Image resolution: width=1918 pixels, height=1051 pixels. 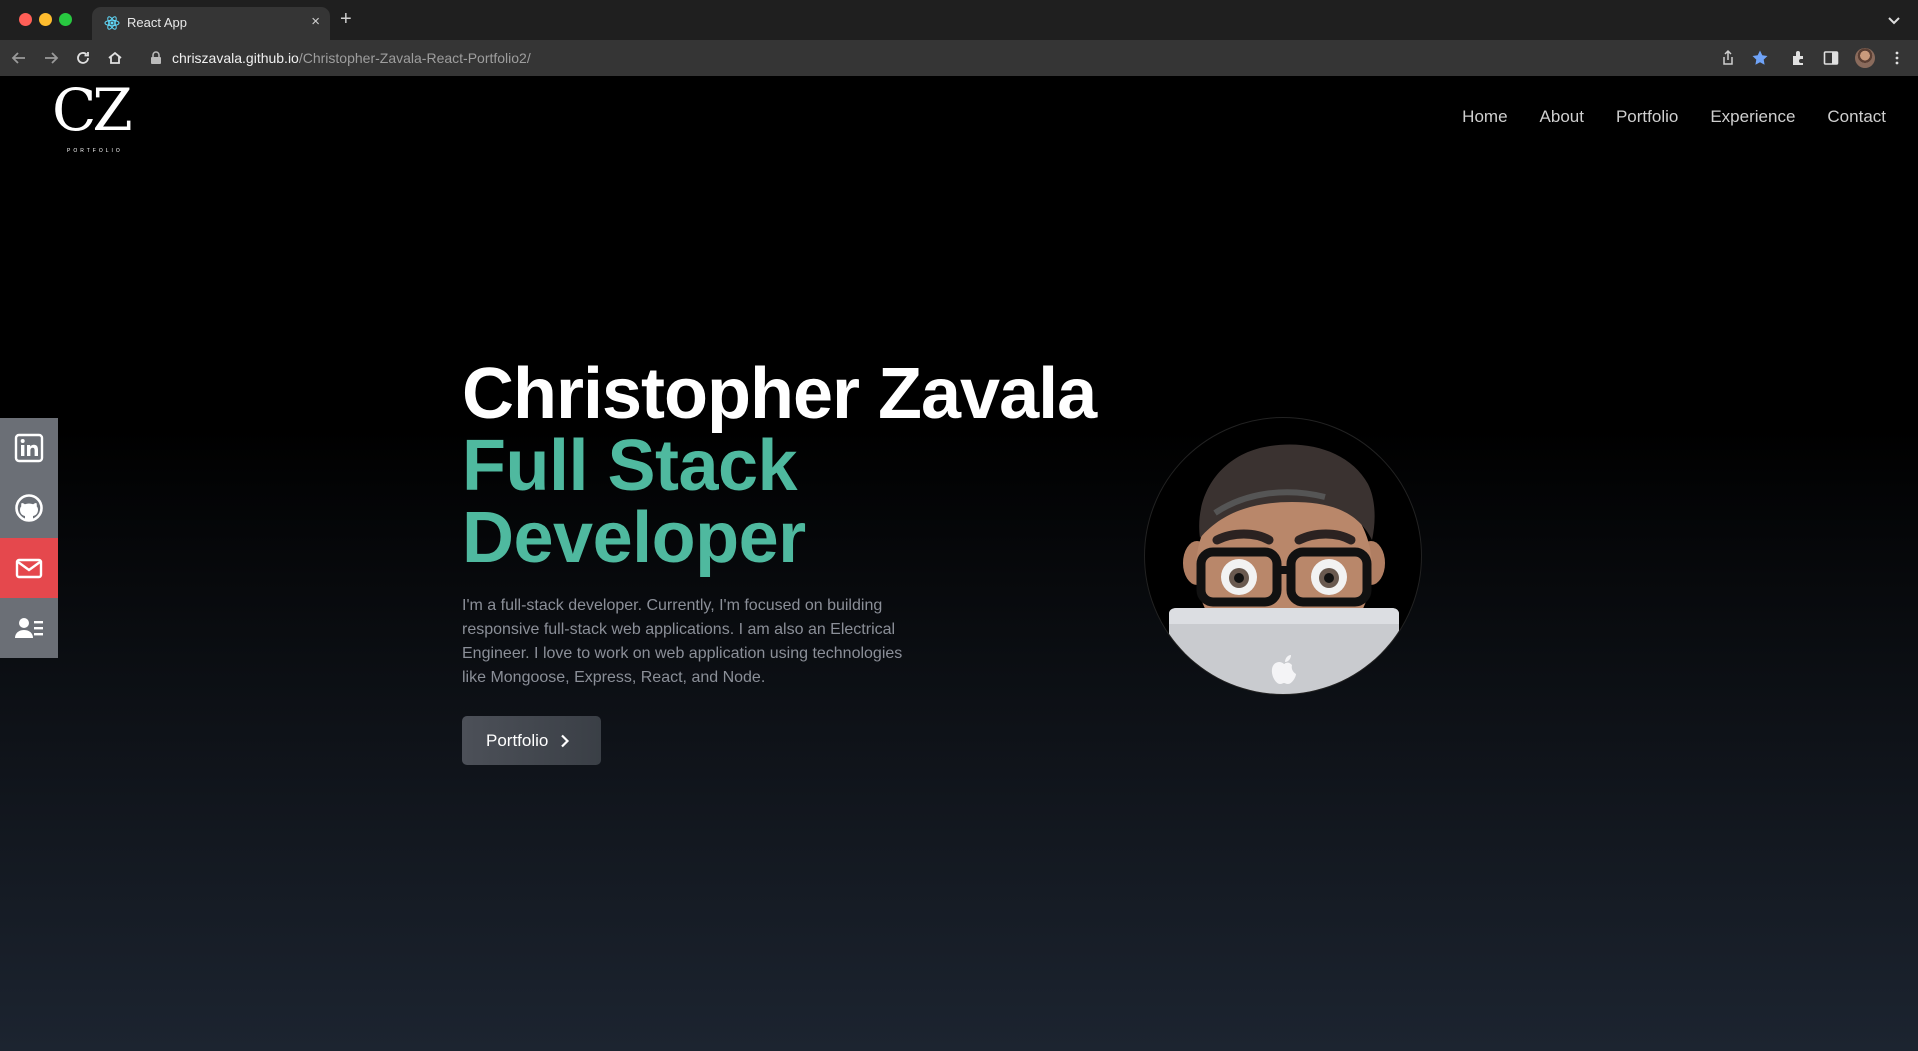 What do you see at coordinates (83, 58) in the screenshot?
I see `reload-icon` at bounding box center [83, 58].